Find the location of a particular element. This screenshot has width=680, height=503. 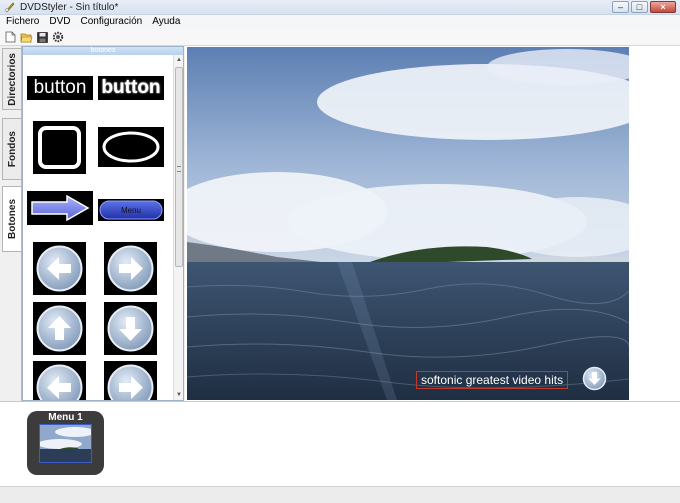

up-arrow-icon is located at coordinates (59, 328).